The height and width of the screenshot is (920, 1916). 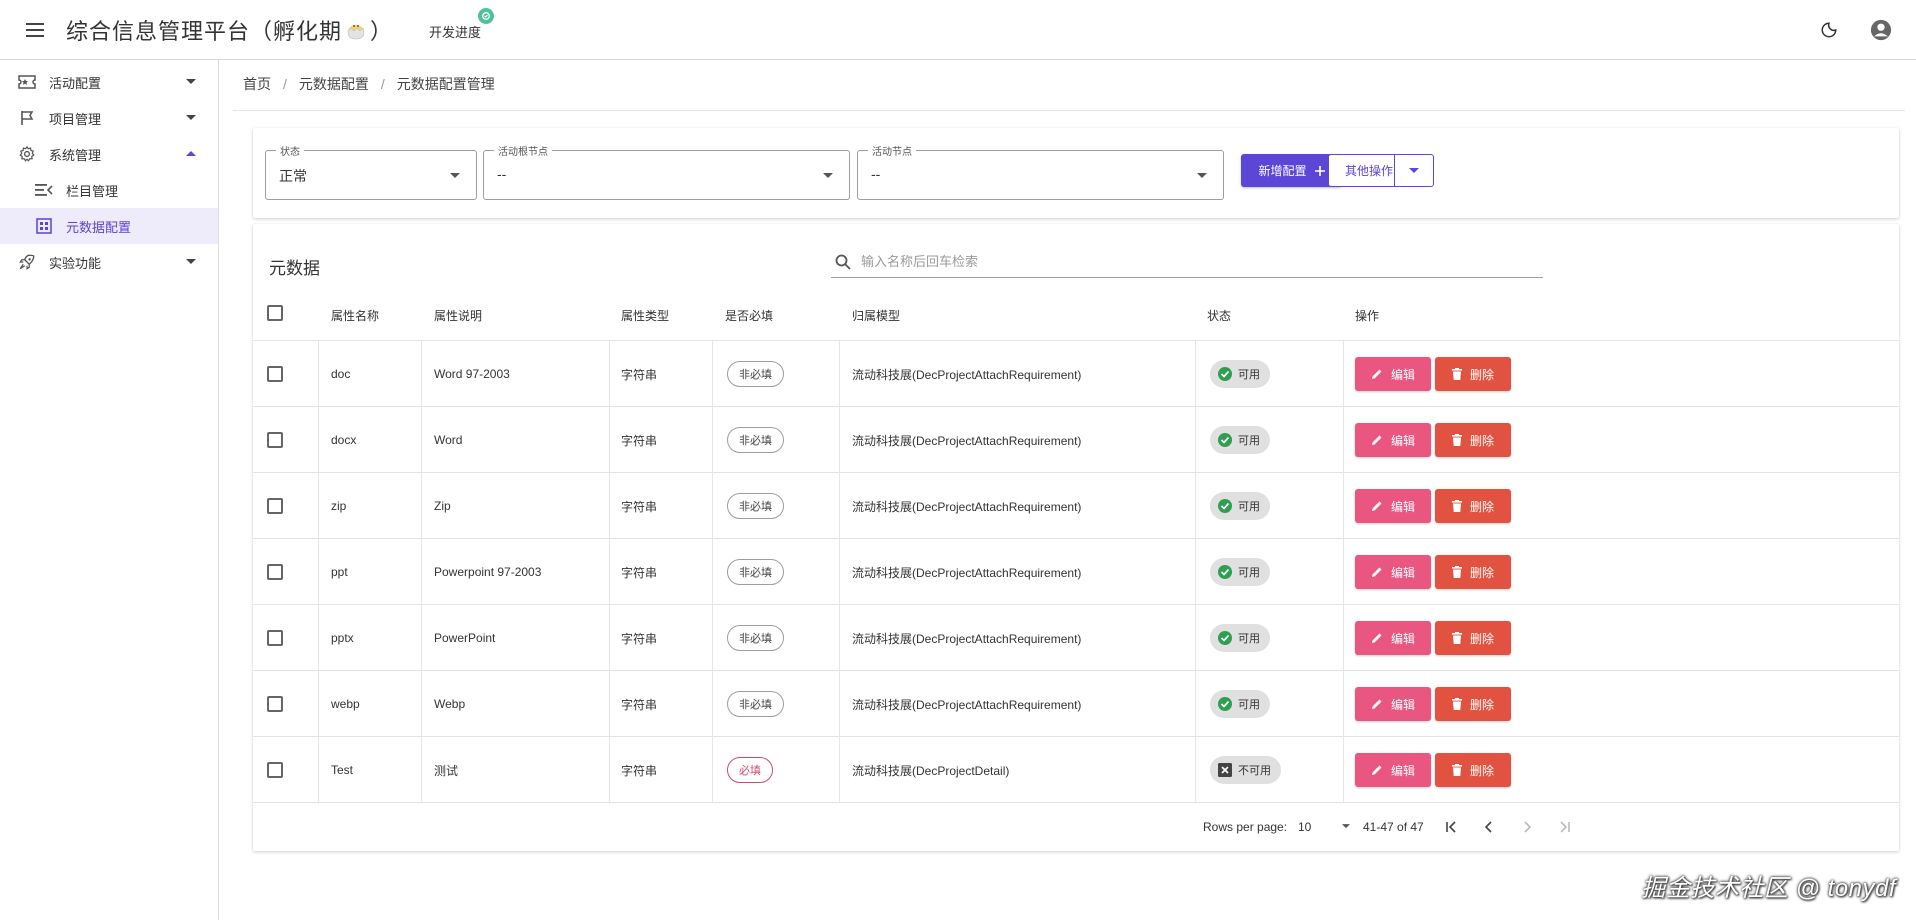 I want to click on status-text: 可用, so click(x=1249, y=375).